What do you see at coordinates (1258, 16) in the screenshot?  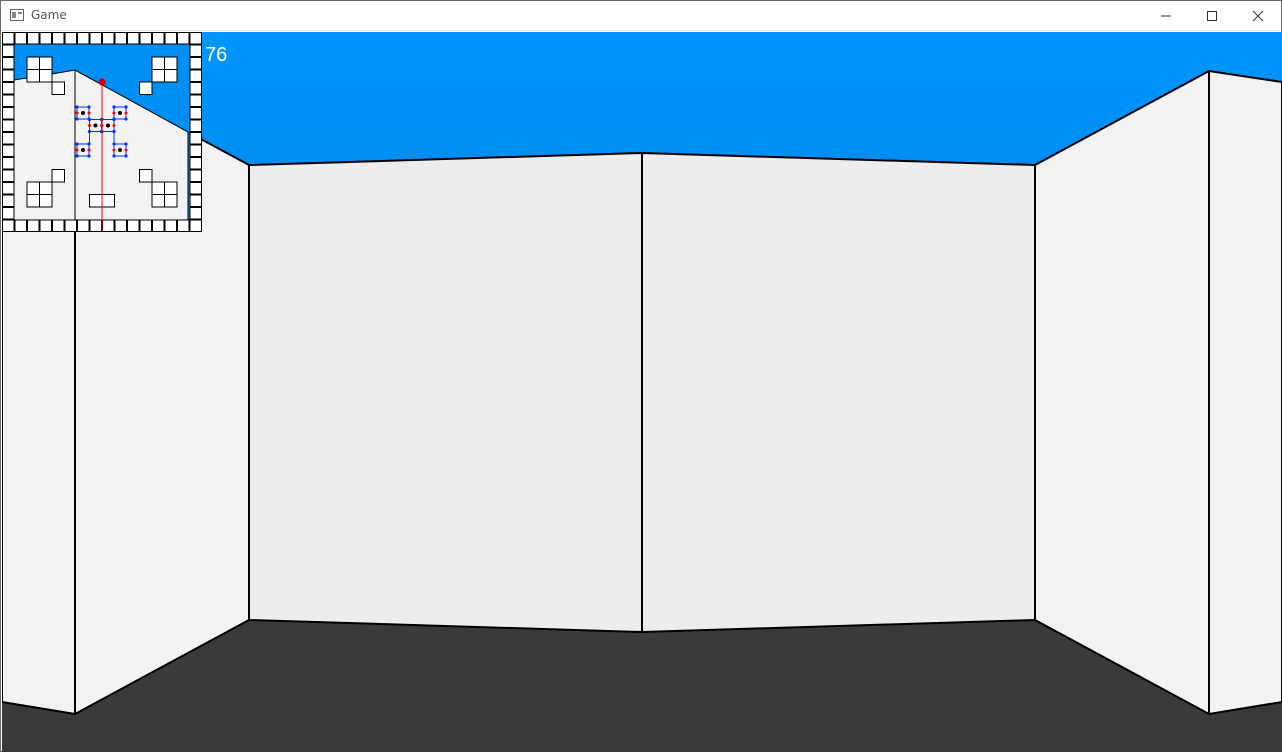 I see `close-button` at bounding box center [1258, 16].